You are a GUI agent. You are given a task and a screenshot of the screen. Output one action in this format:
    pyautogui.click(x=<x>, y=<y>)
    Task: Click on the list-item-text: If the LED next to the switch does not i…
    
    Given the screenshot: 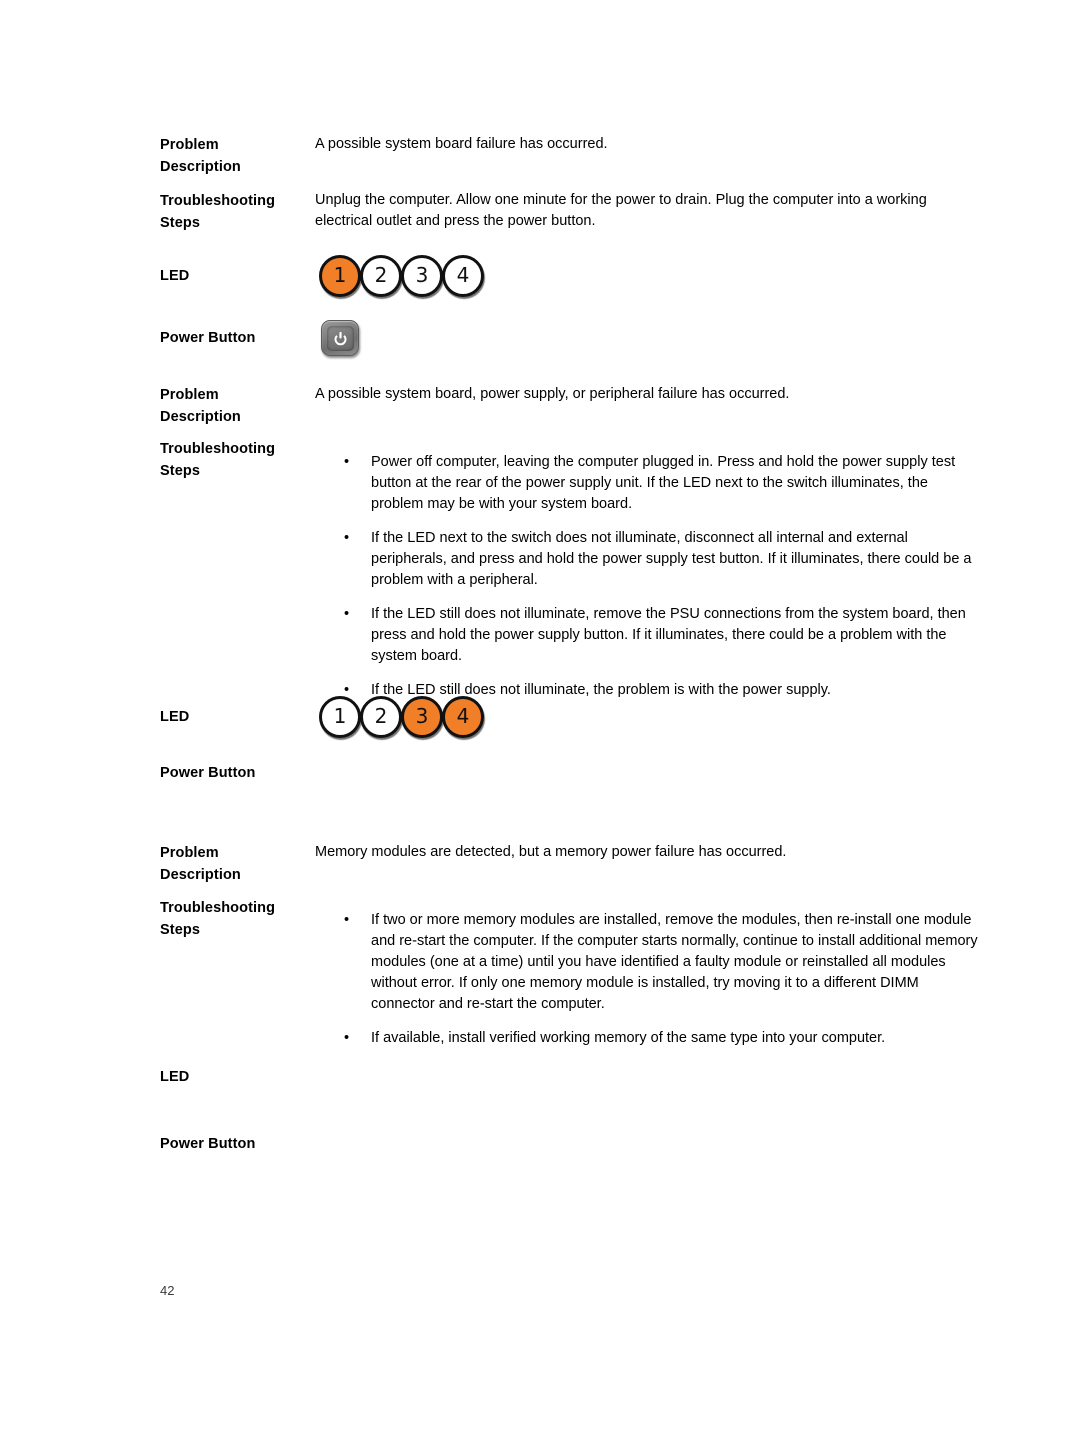 What is the action you would take?
    pyautogui.click(x=671, y=559)
    